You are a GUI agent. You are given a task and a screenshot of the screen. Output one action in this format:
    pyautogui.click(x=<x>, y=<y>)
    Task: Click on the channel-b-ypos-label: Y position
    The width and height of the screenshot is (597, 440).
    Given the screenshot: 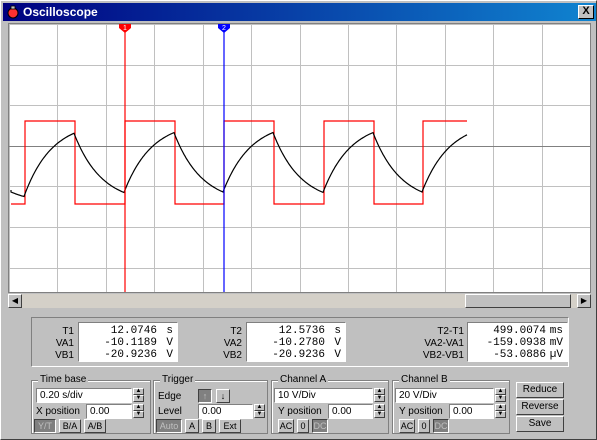 What is the action you would take?
    pyautogui.click(x=421, y=411)
    